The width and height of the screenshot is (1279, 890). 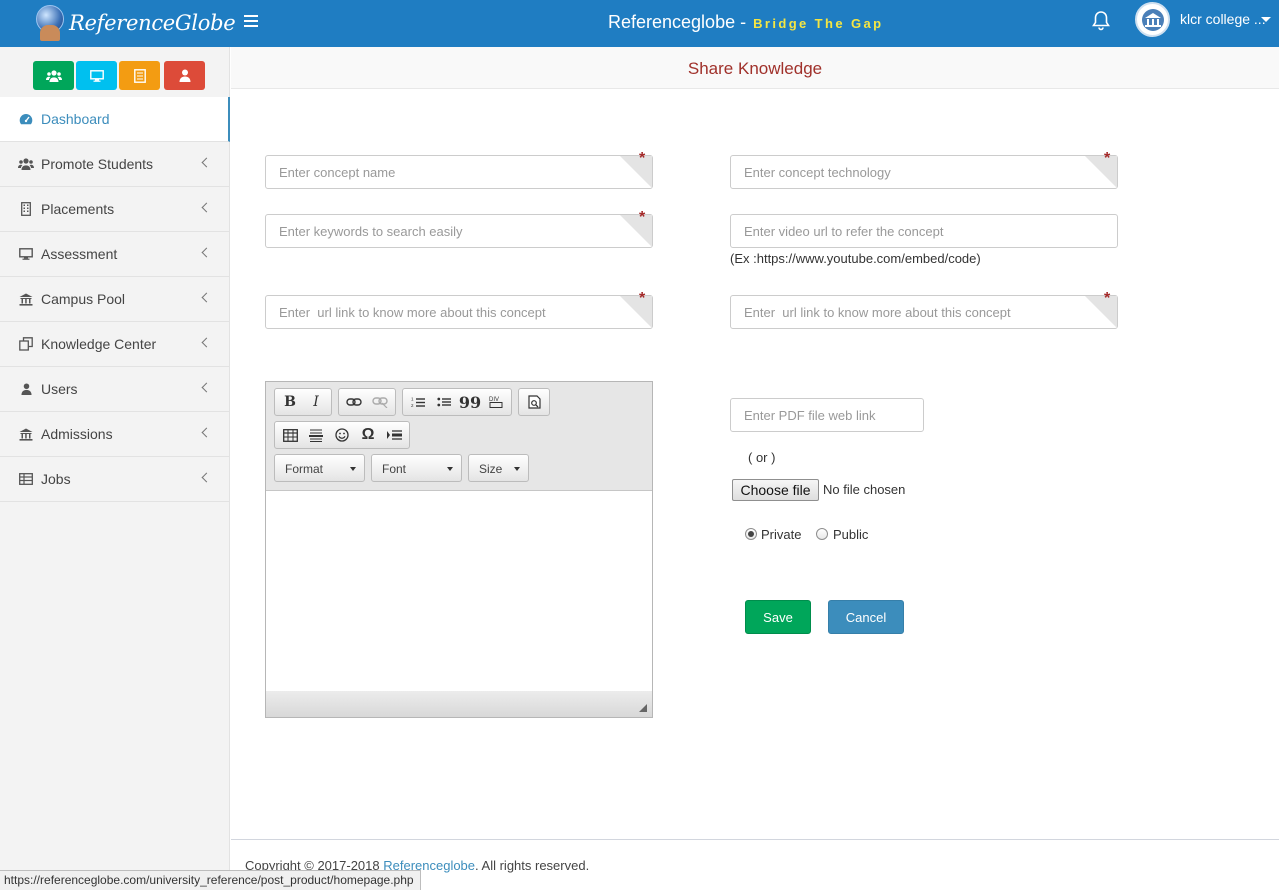 What do you see at coordinates (822, 534) in the screenshot?
I see `public-radio` at bounding box center [822, 534].